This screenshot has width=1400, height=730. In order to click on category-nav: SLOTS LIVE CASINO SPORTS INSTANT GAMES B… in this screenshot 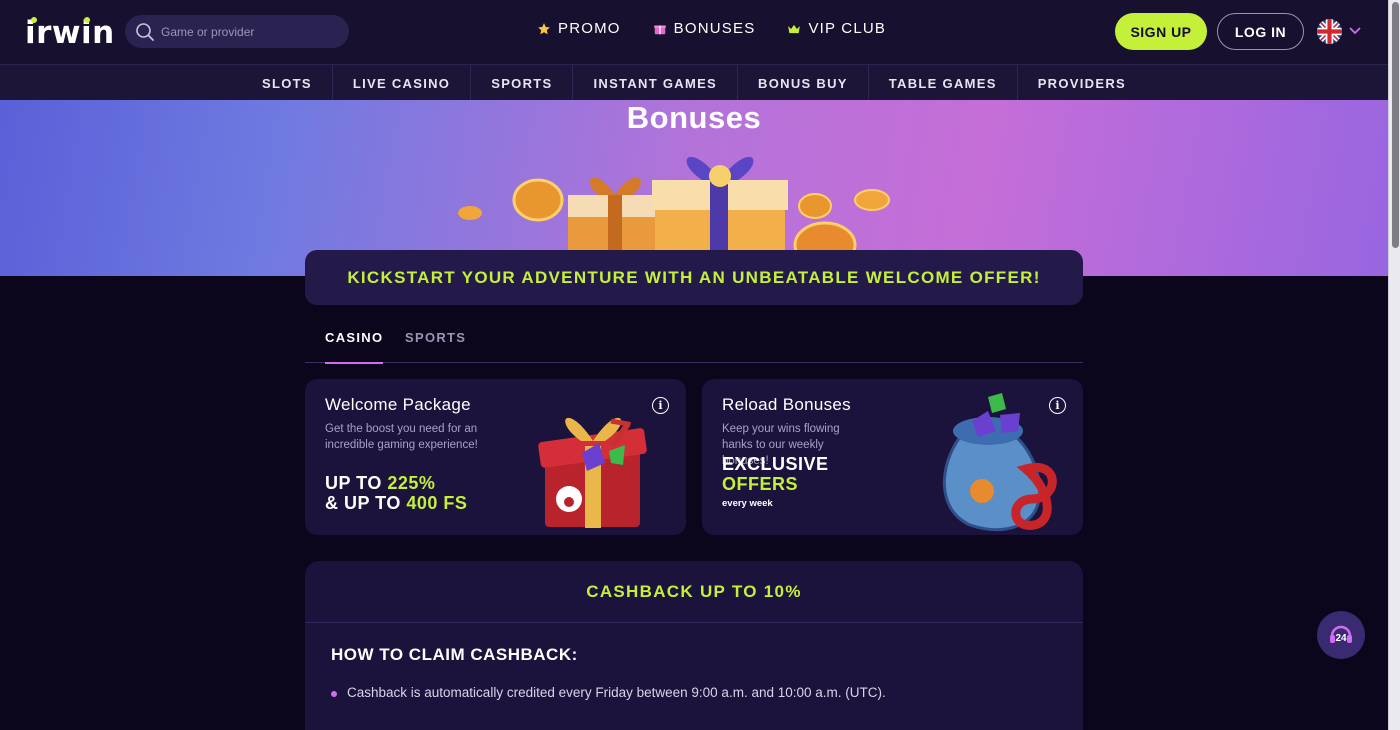, I will do `click(694, 82)`.